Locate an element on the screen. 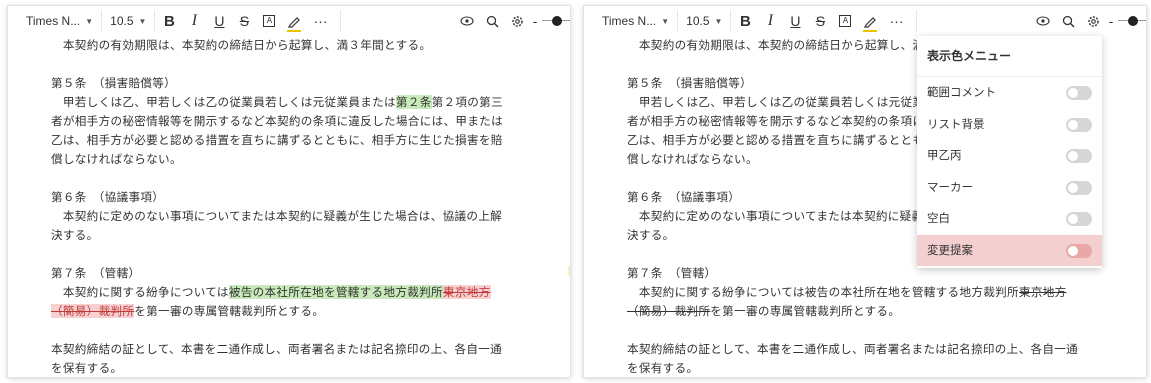  menu-item-label: リスト背景 is located at coordinates (956, 123).